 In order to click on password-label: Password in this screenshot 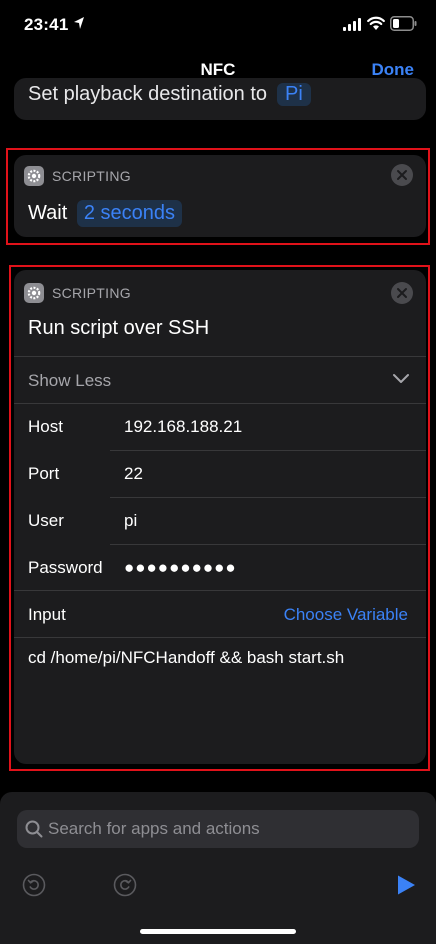, I will do `click(65, 567)`.